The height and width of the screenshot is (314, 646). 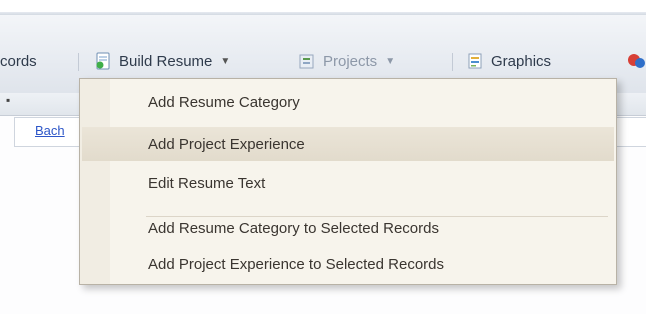 I want to click on record-link: Bach, so click(x=50, y=130).